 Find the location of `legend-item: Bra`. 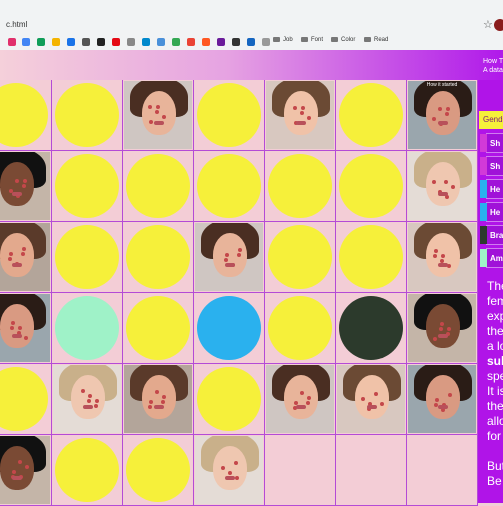

legend-item: Bra is located at coordinates (491, 235).